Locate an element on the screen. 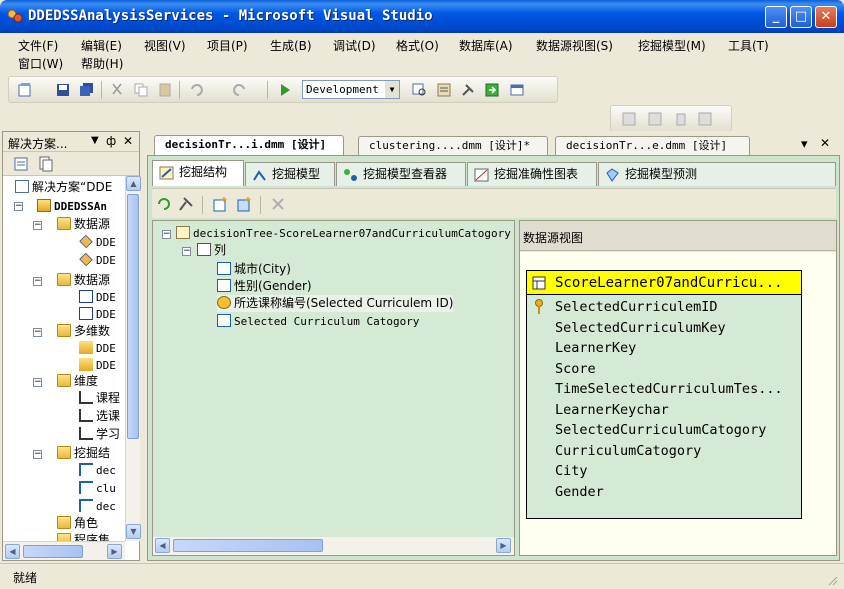  scroll-up-icon: ▲ is located at coordinates (133, 183).